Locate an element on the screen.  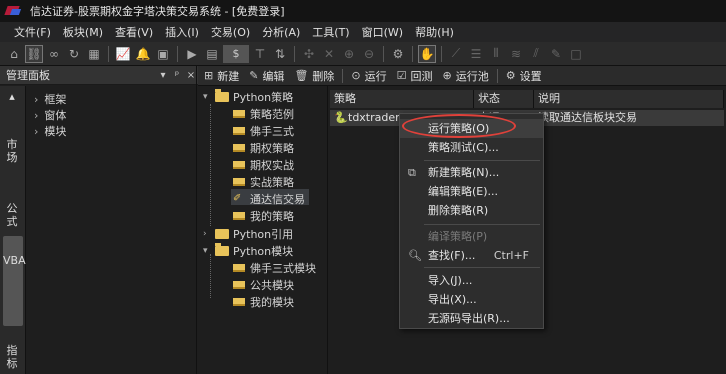
filter-icon: ⊤ is located at coordinates (260, 54).